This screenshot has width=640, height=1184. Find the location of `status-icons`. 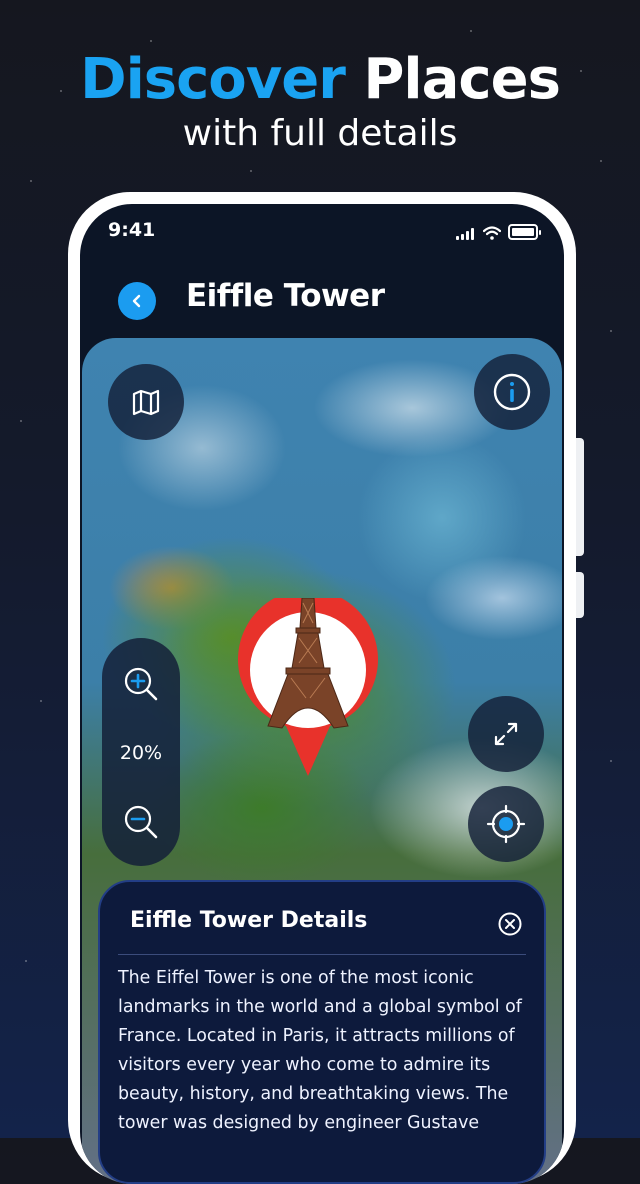

status-icons is located at coordinates (498, 232).